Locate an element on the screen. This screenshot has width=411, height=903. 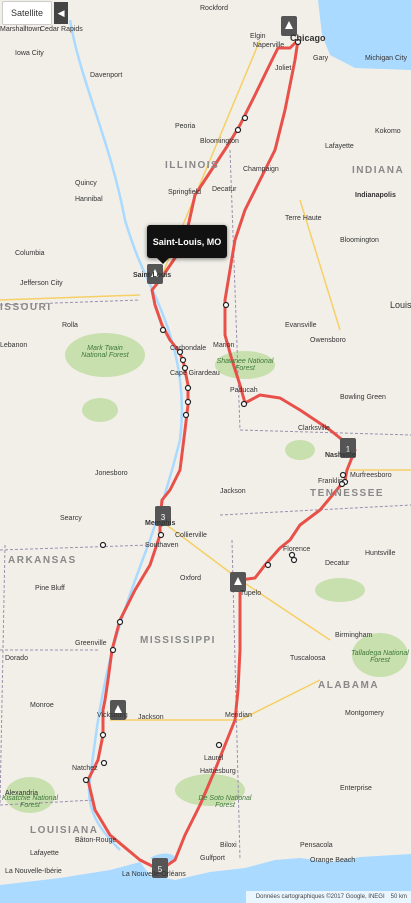
marker-number: 1 is located at coordinates (348, 449).